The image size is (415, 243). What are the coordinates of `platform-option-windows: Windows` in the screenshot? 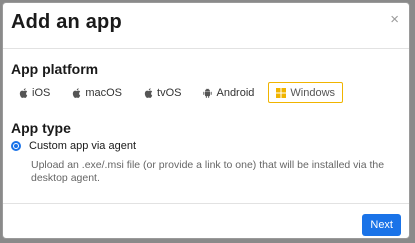 It's located at (306, 92).